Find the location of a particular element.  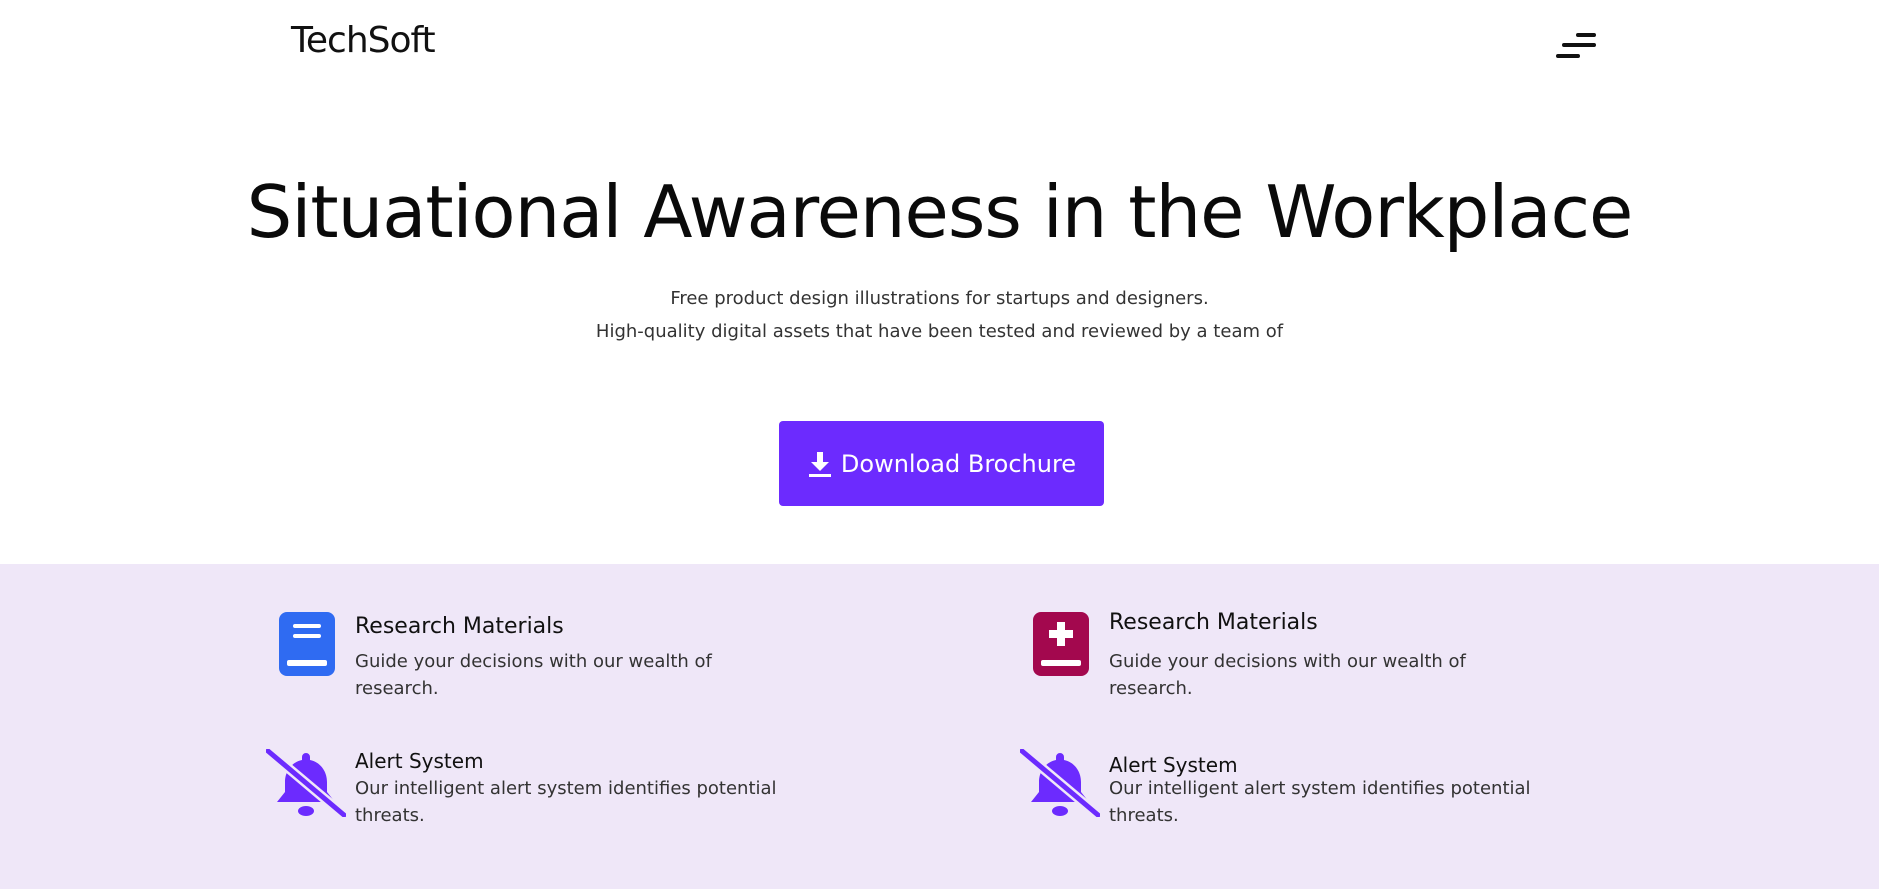

menu-icon is located at coordinates (1576, 47).